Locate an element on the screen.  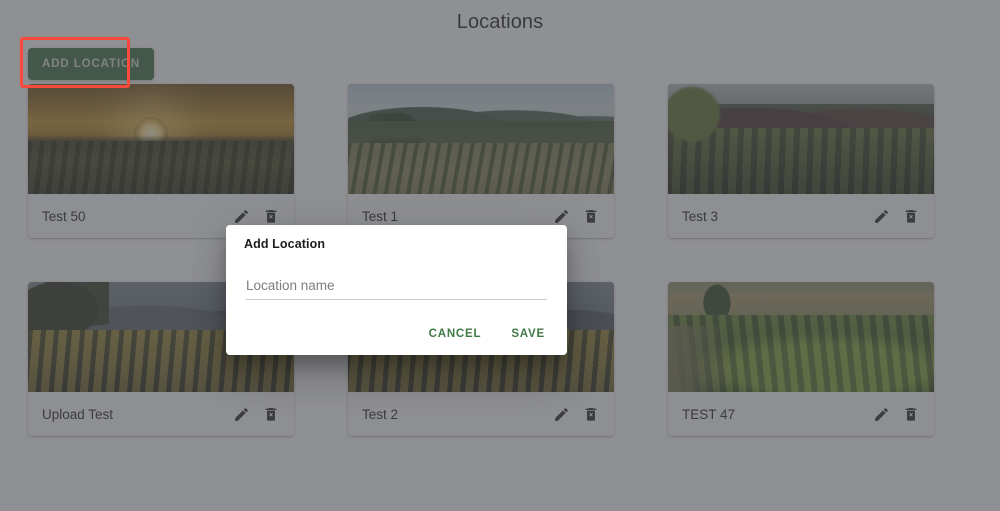
dialog-actions: CANCEL SAVE is located at coordinates (487, 334).